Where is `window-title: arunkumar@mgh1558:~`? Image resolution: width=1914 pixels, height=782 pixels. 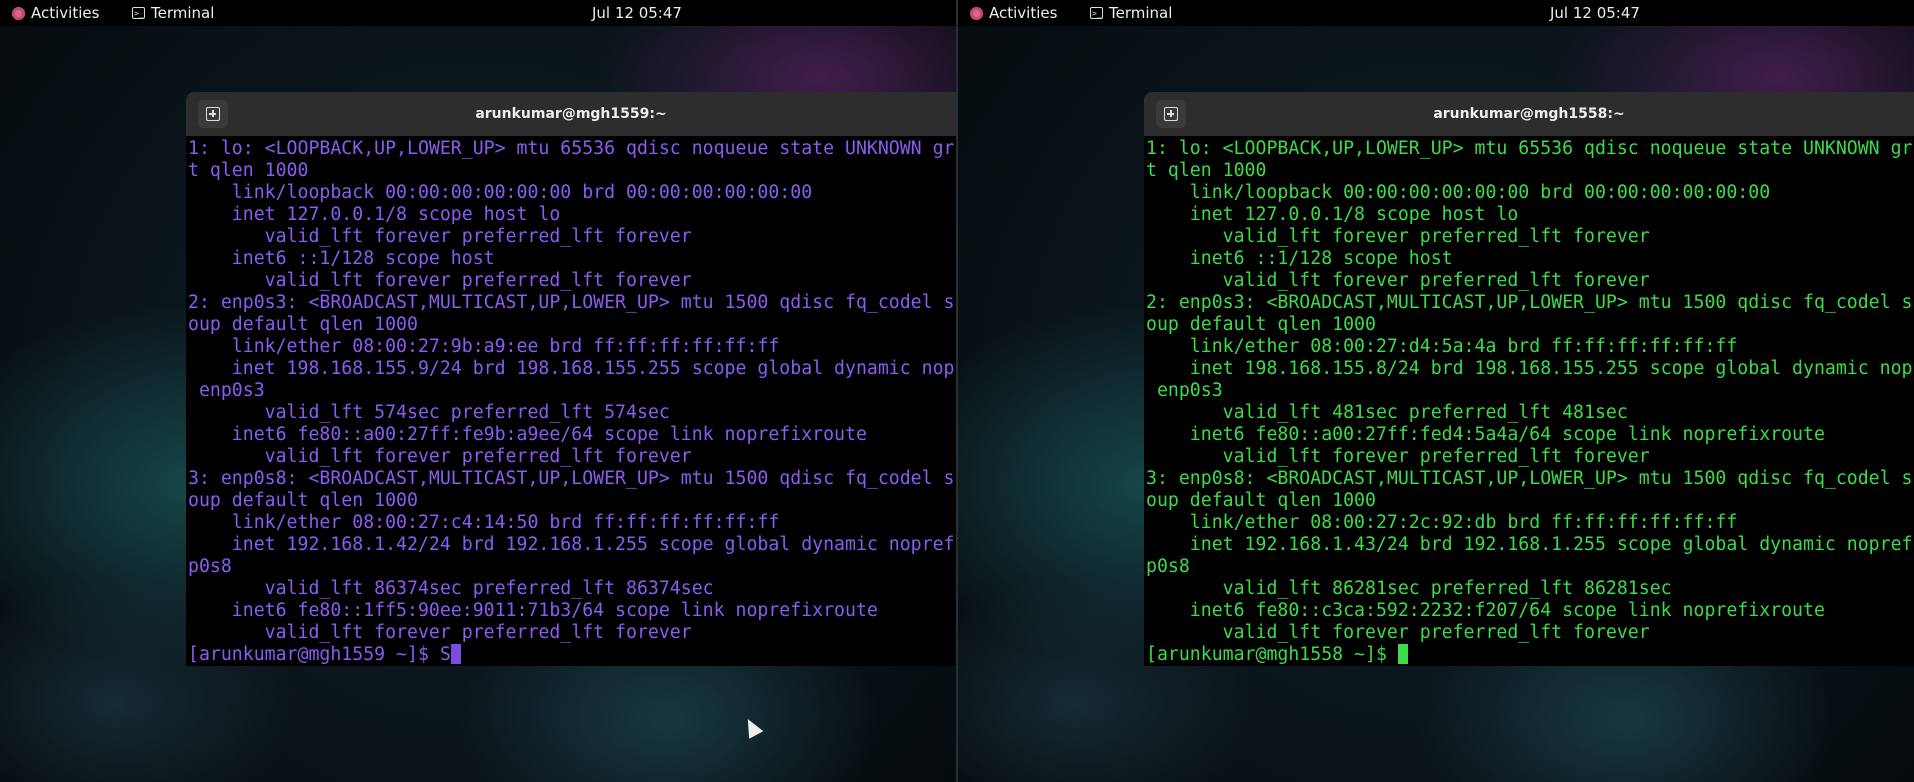 window-title: arunkumar@mgh1558:~ is located at coordinates (1529, 114).